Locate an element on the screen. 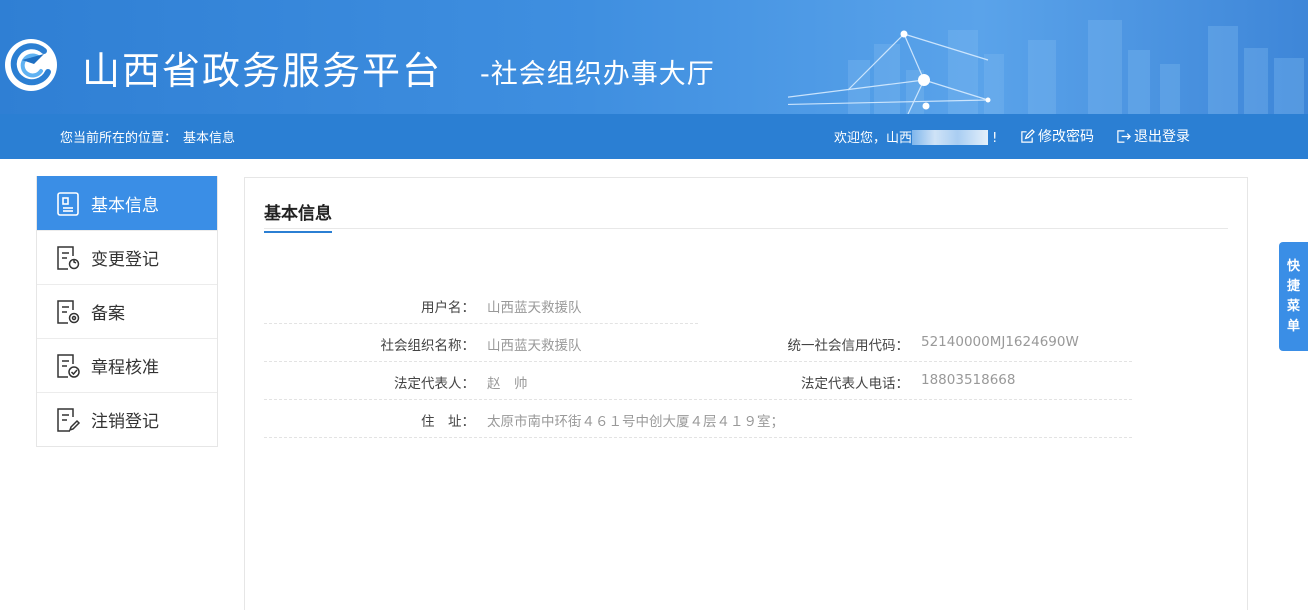  change-password-label: 修改密码 is located at coordinates (1066, 137).